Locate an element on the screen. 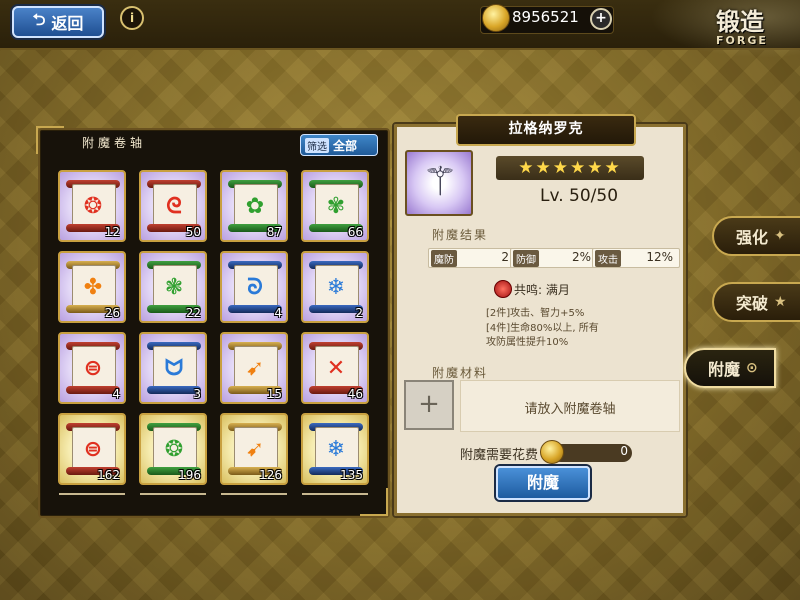  panel-corner-ornament is located at coordinates (50, 140).